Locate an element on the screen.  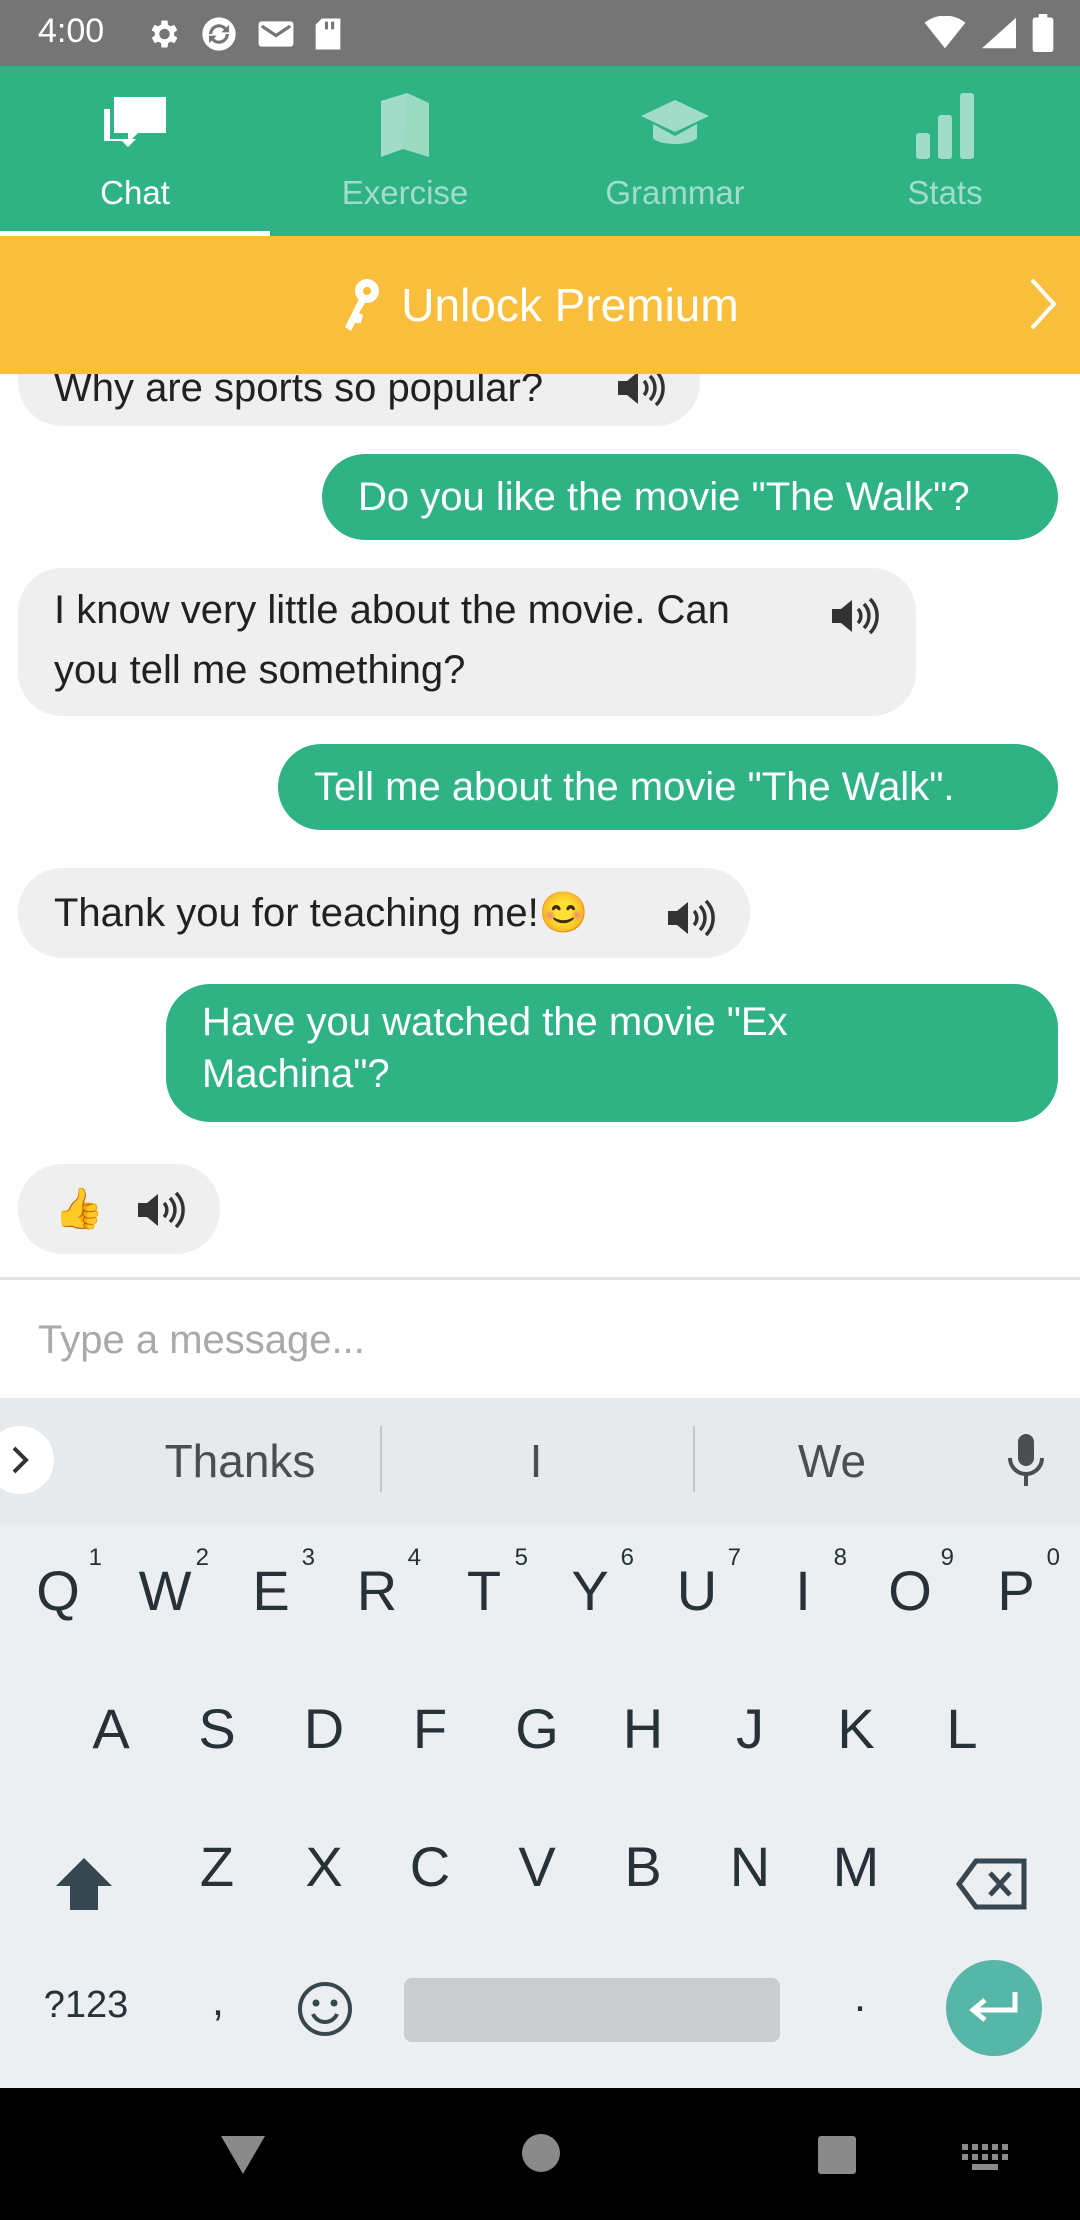
message-text-line: I know very little about the movie. Can is located at coordinates (392, 610).